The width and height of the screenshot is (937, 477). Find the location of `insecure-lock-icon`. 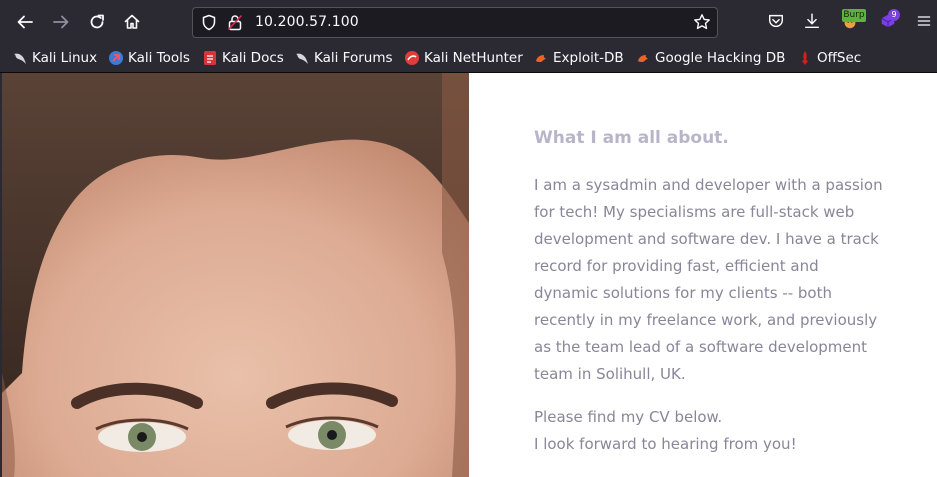

insecure-lock-icon is located at coordinates (235, 22).